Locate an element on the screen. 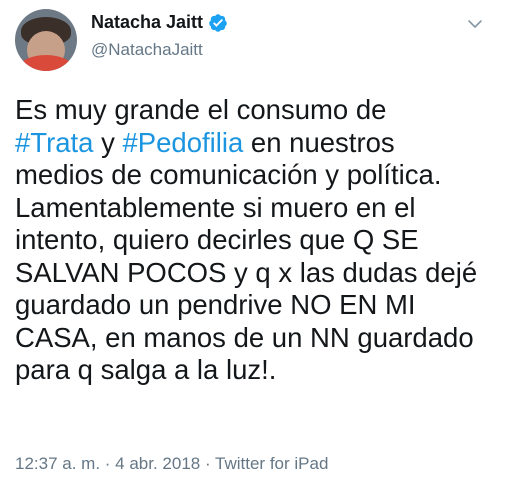  avatar is located at coordinates (46, 40).